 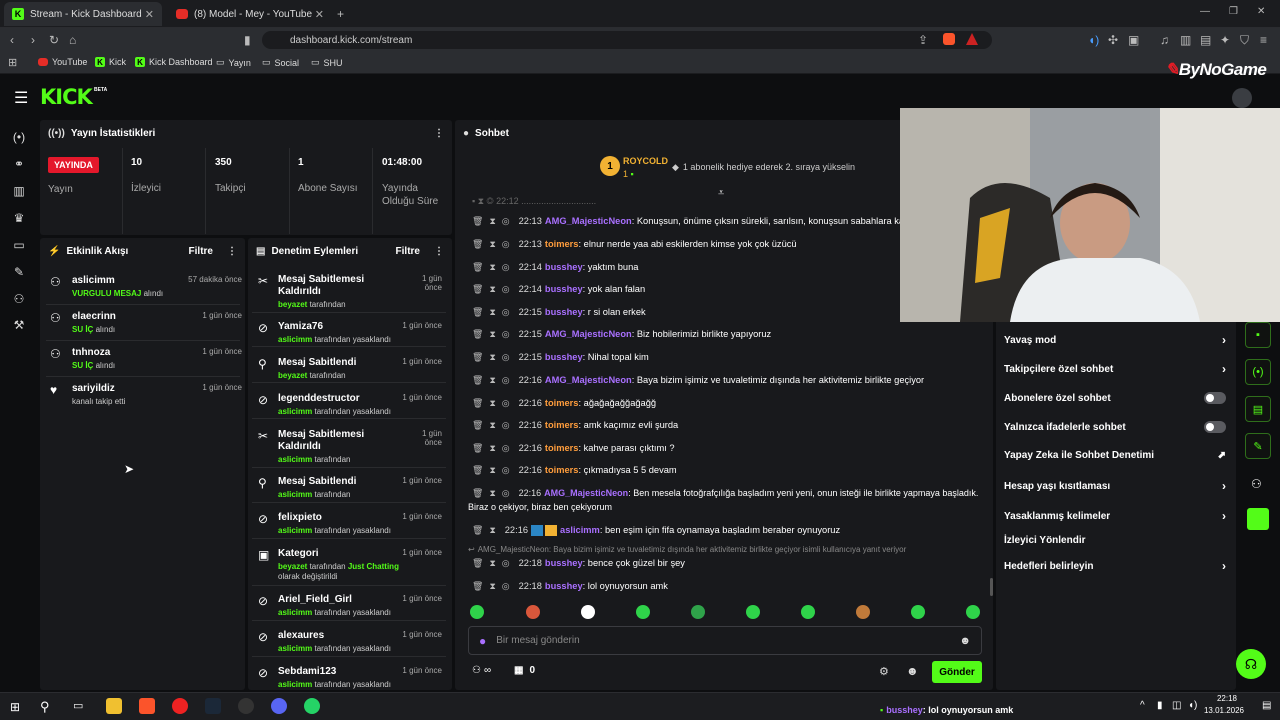 I want to click on chat-message: 🗑 ⧗ ◎ 22:15 busshey: r si olan erkek, so click(x=559, y=312).